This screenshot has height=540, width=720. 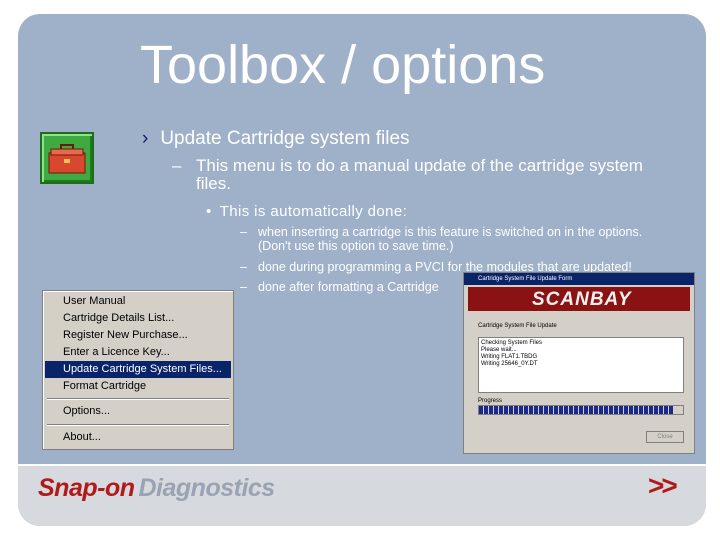 What do you see at coordinates (313, 211) in the screenshot?
I see `bullet-text: This is automatically done:` at bounding box center [313, 211].